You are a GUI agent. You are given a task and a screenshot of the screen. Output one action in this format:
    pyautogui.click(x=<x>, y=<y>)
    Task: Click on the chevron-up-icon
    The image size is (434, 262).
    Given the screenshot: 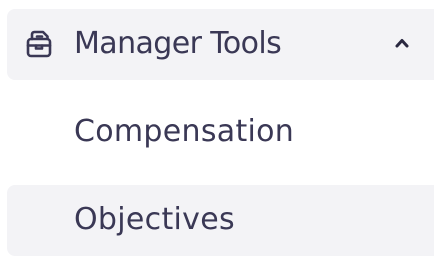 What is the action you would take?
    pyautogui.click(x=402, y=43)
    